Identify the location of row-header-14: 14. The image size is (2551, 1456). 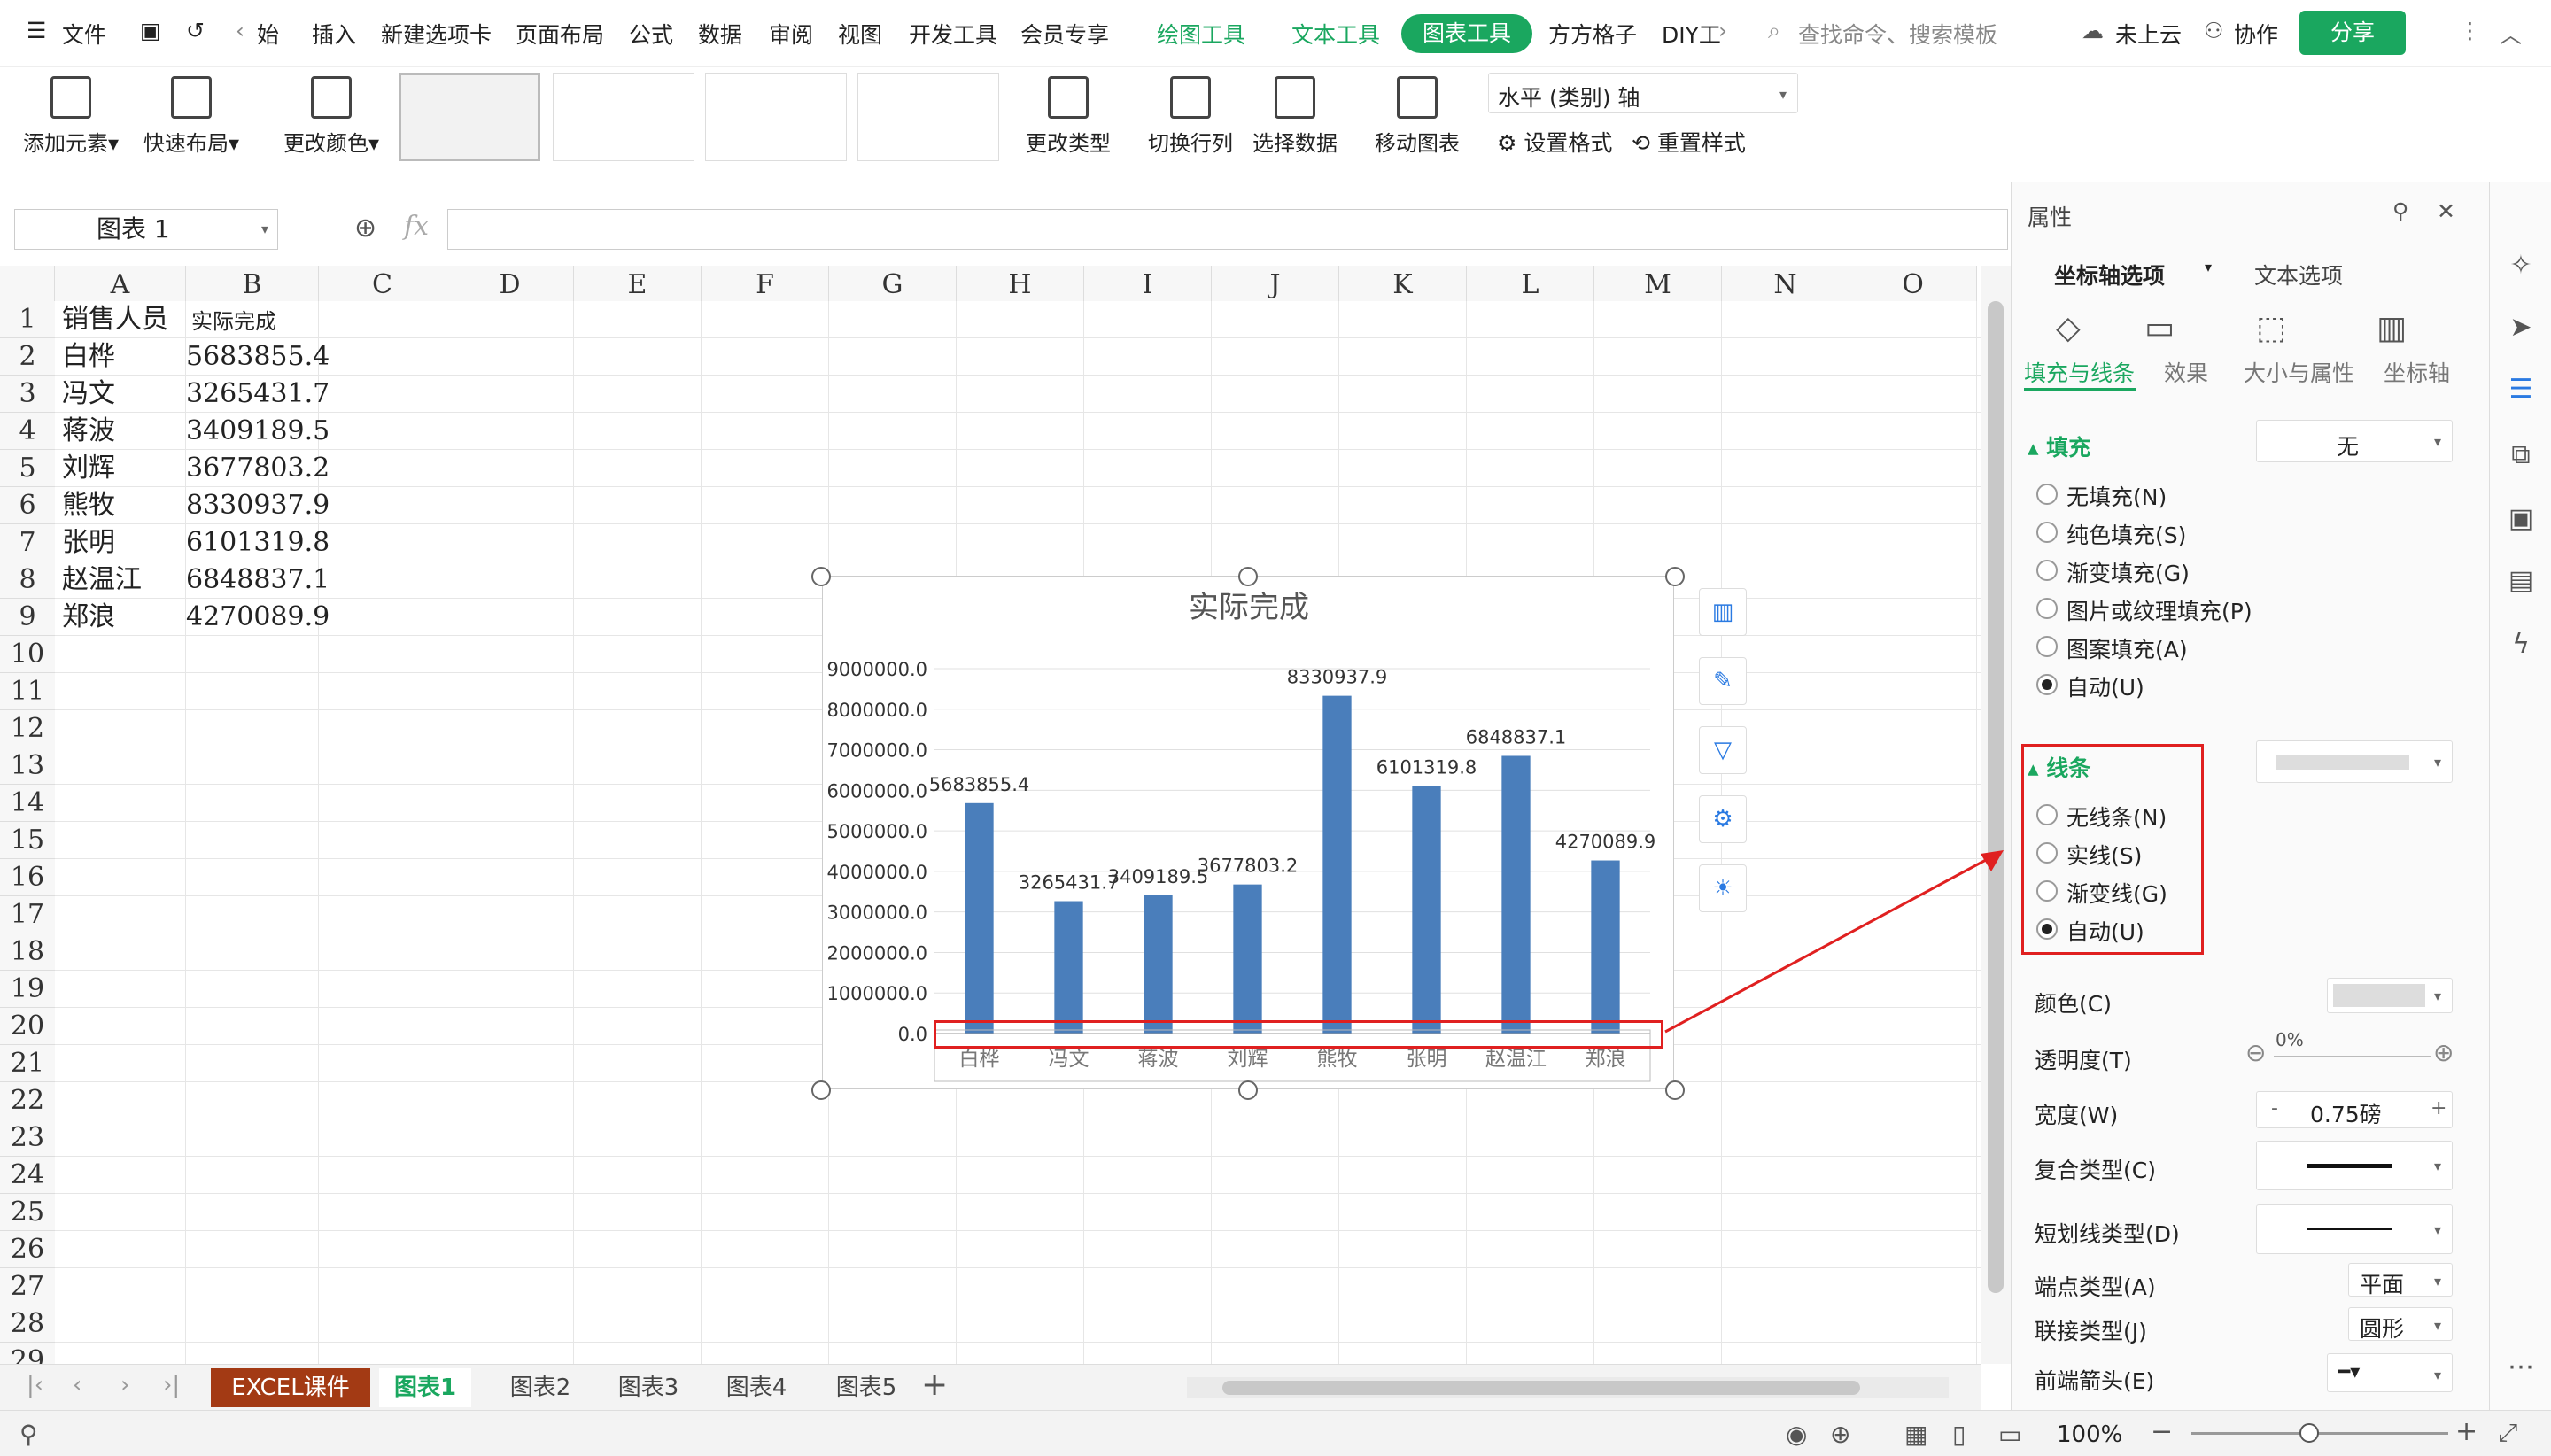
(27, 803).